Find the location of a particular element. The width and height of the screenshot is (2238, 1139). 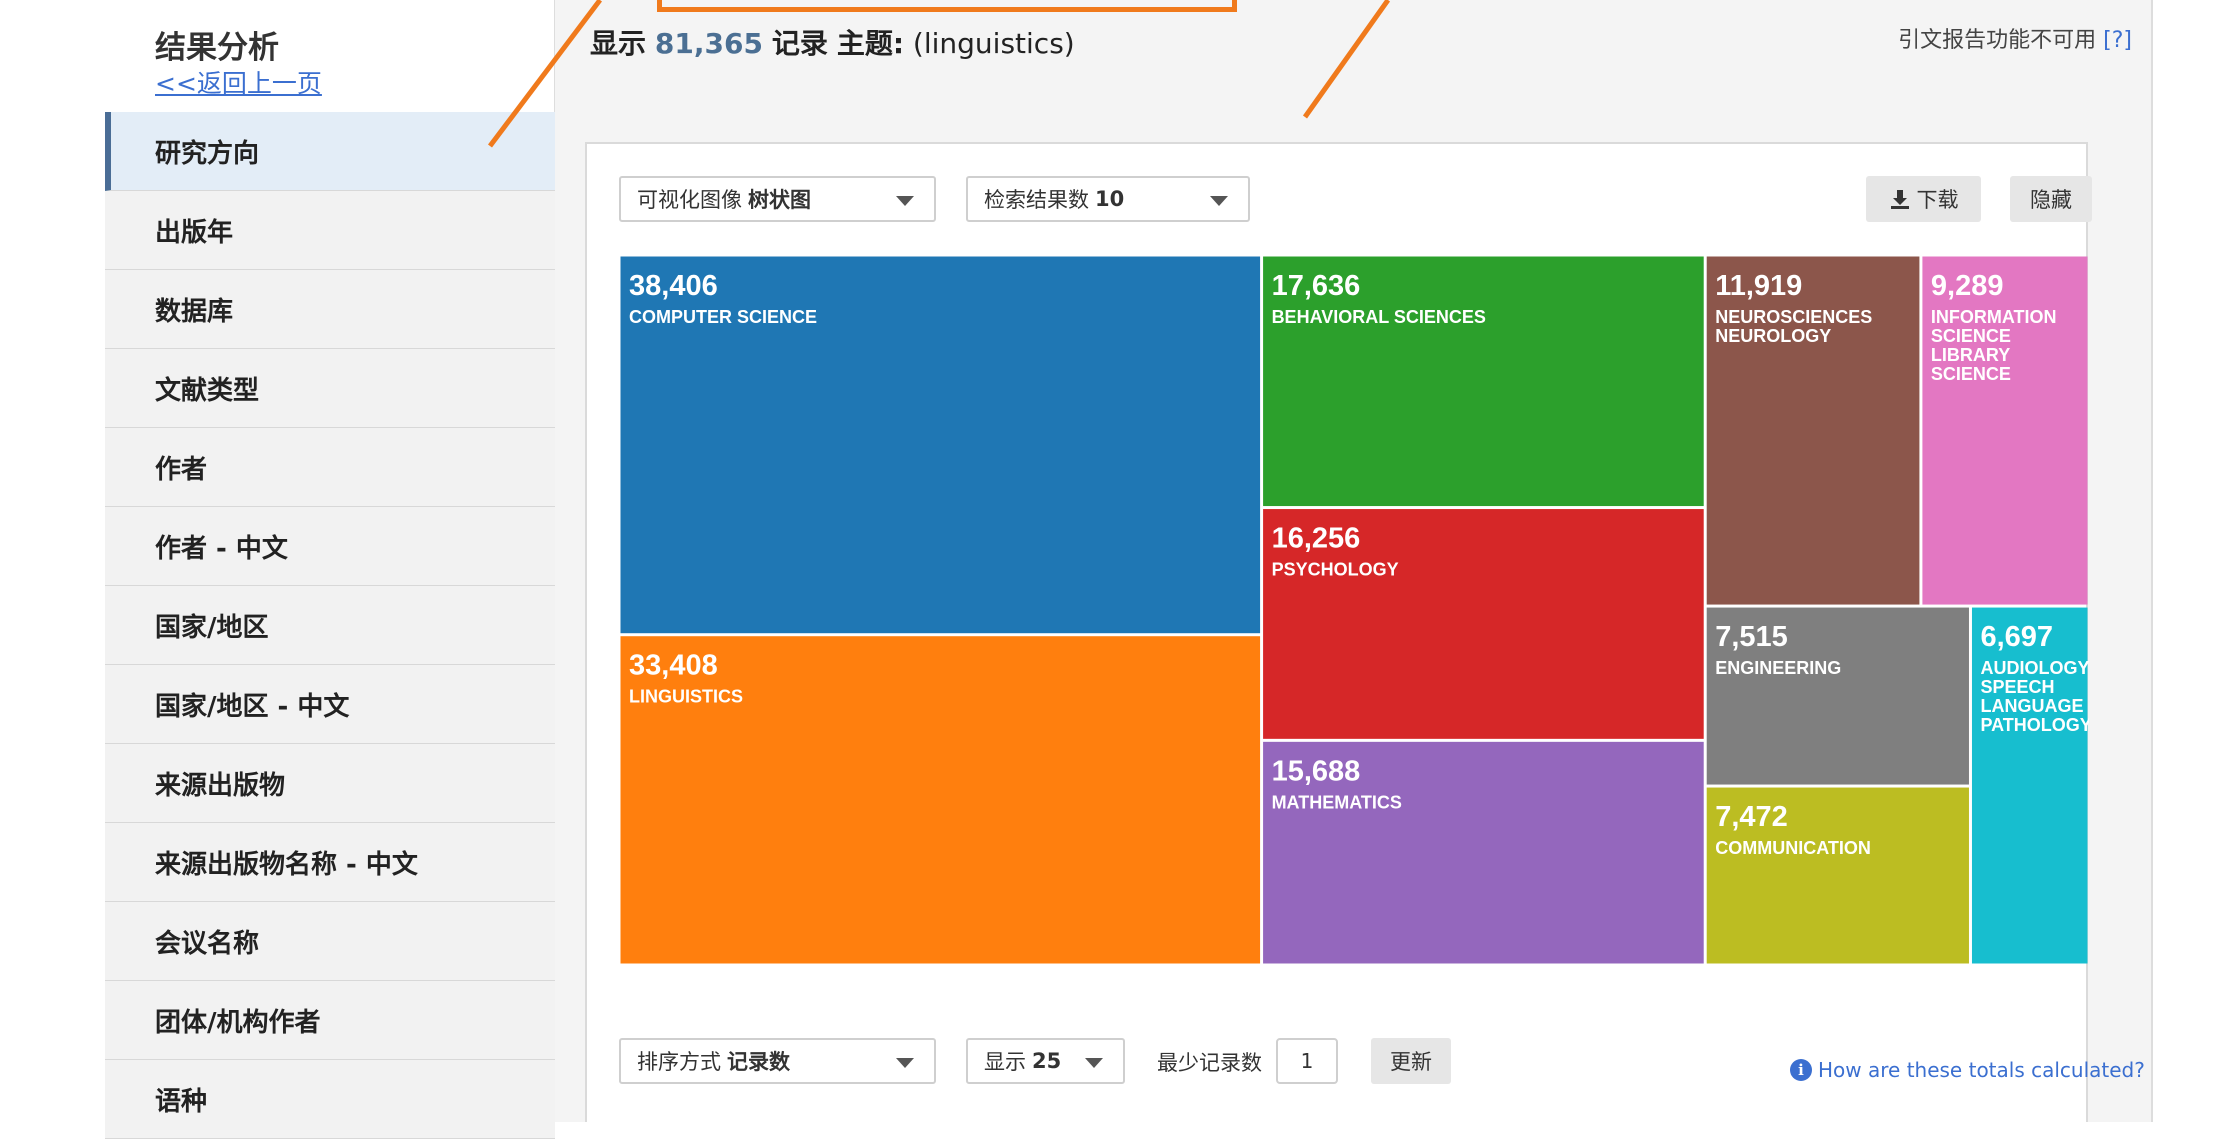

treemap-cell-engineering: 7,515 ENGINEERING is located at coordinates (1837, 696).